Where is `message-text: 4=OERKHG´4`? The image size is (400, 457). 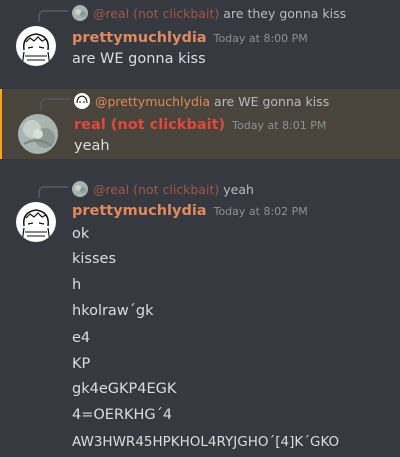 message-text: 4=OERKHG´4 is located at coordinates (122, 415).